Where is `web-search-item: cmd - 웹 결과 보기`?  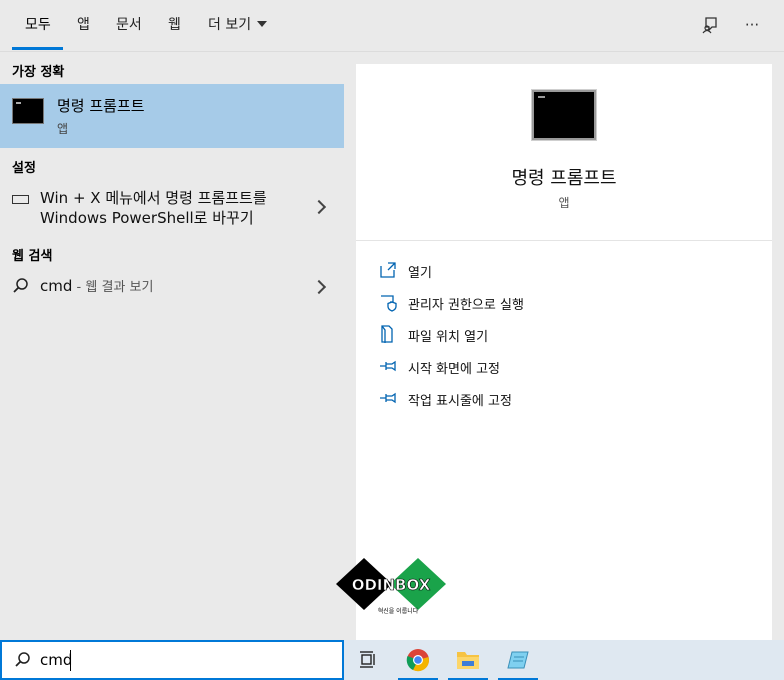 web-search-item: cmd - 웹 결과 보기 is located at coordinates (172, 288).